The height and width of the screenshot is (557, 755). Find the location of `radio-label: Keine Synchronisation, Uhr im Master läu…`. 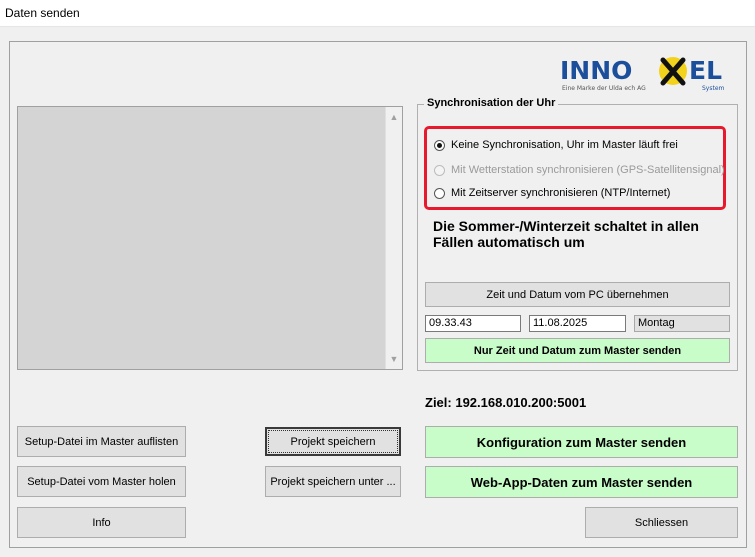

radio-label: Keine Synchronisation, Uhr im Master läu… is located at coordinates (564, 145).